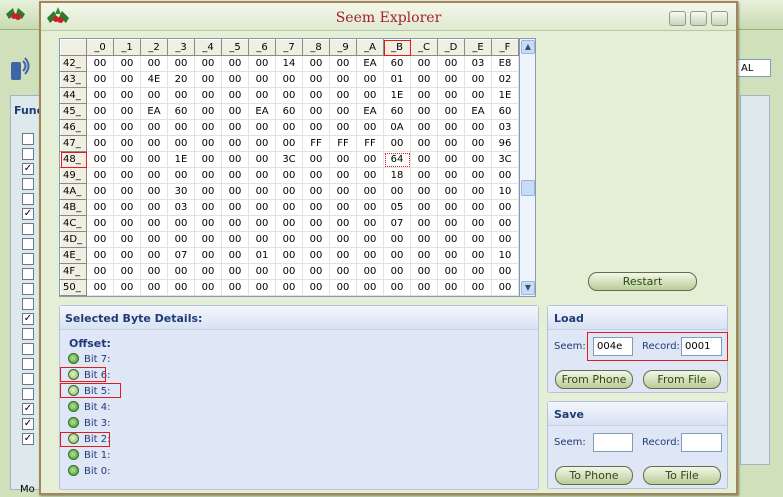 This screenshot has height=497, width=783. I want to click on hex-column-header: _A, so click(370, 47).